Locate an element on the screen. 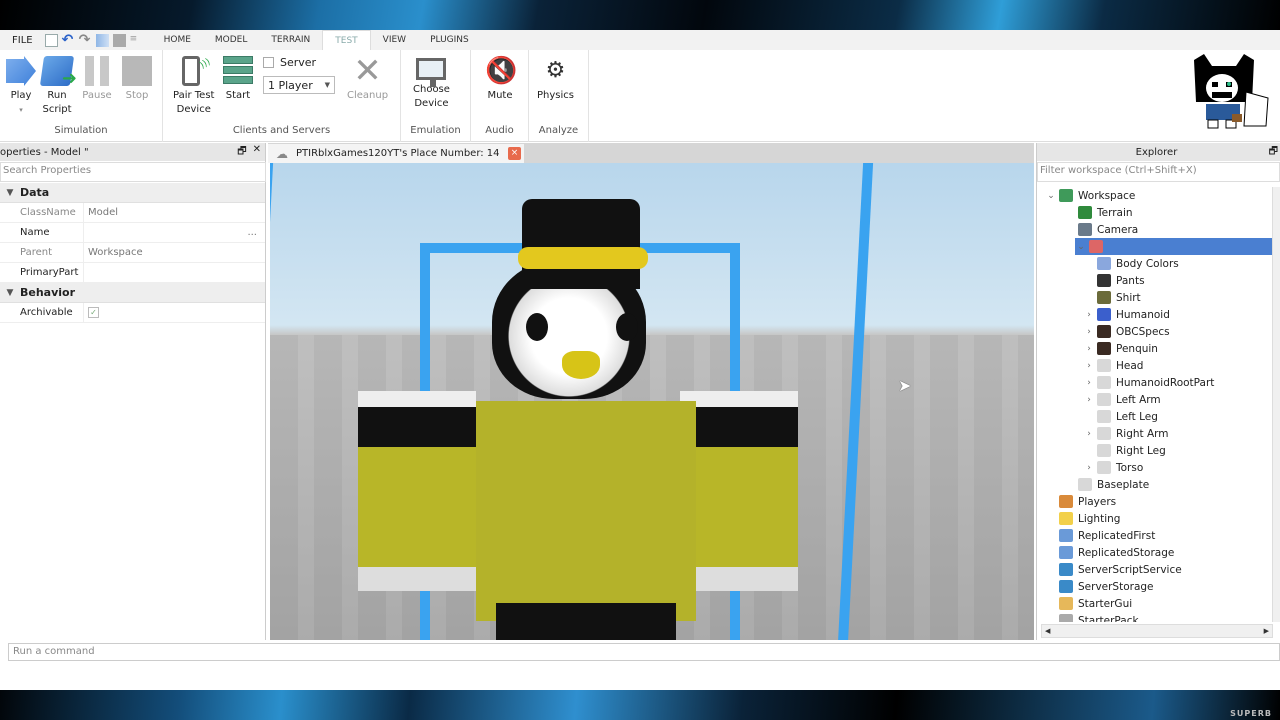 The width and height of the screenshot is (1280, 720). start-button: Start is located at coordinates (238, 79).